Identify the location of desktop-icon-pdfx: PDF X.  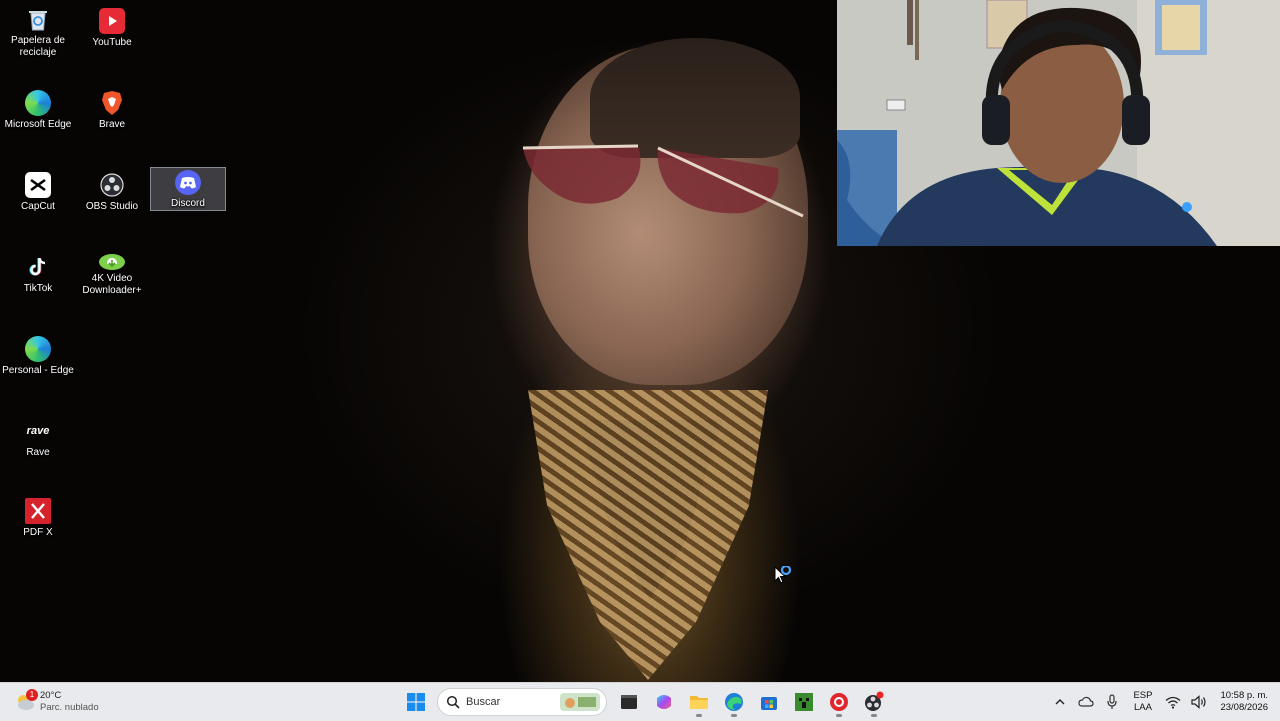
(38, 518).